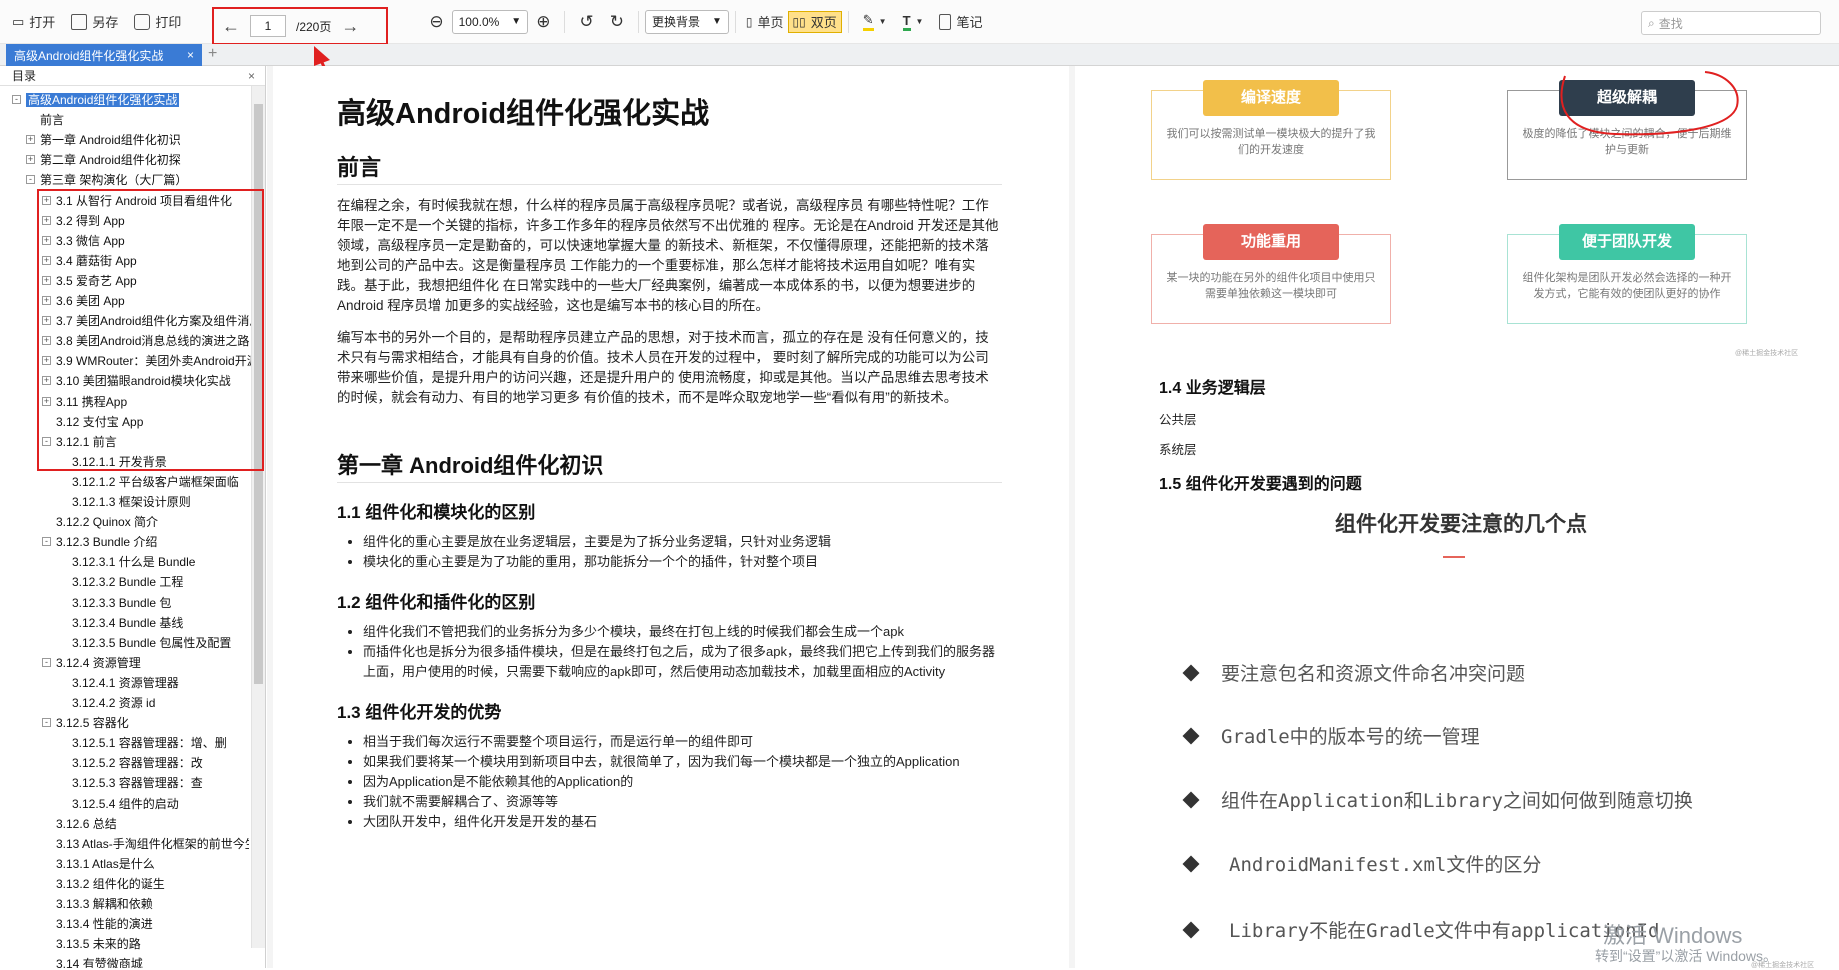  Describe the element at coordinates (436, 22) in the screenshot. I see `zoom-out-button: ⊖` at that location.